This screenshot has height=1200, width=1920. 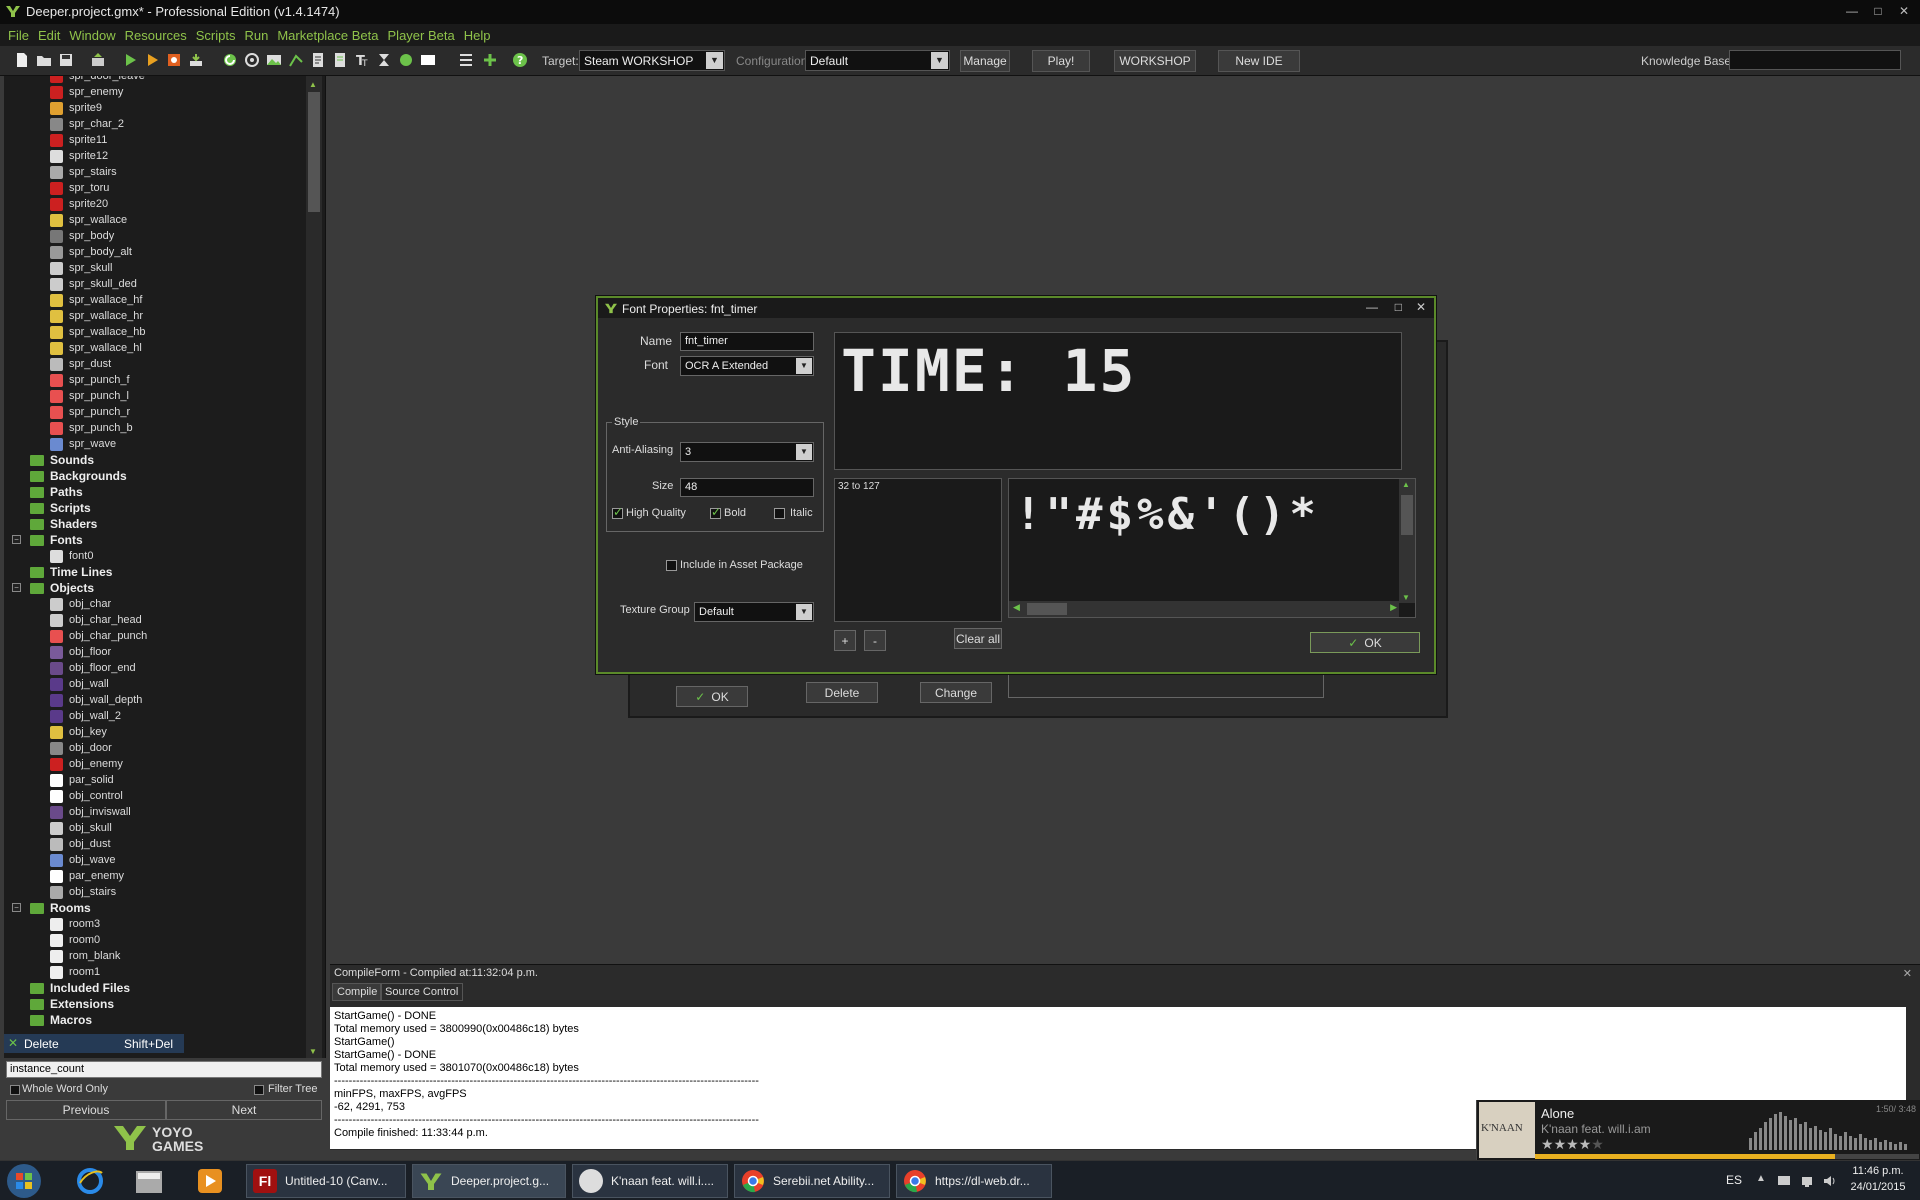 I want to click on scroll-down-icon: ▼, so click(x=313, y=1051).